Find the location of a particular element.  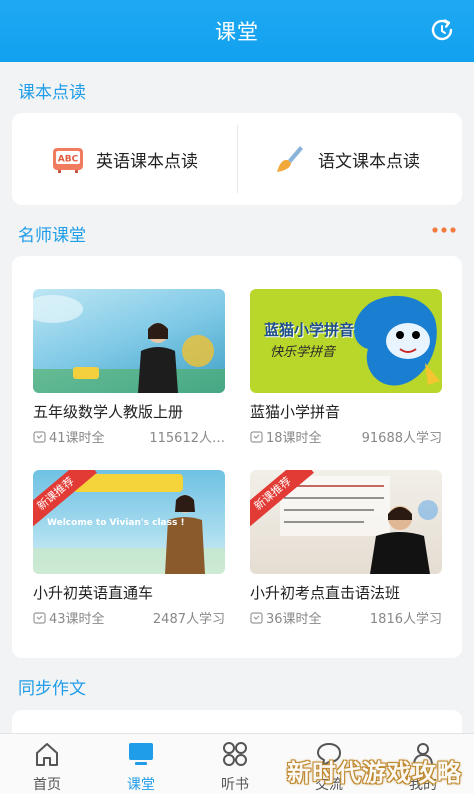

reading-card: ABC 英语课本点读 语文课本点读 is located at coordinates (237, 159).